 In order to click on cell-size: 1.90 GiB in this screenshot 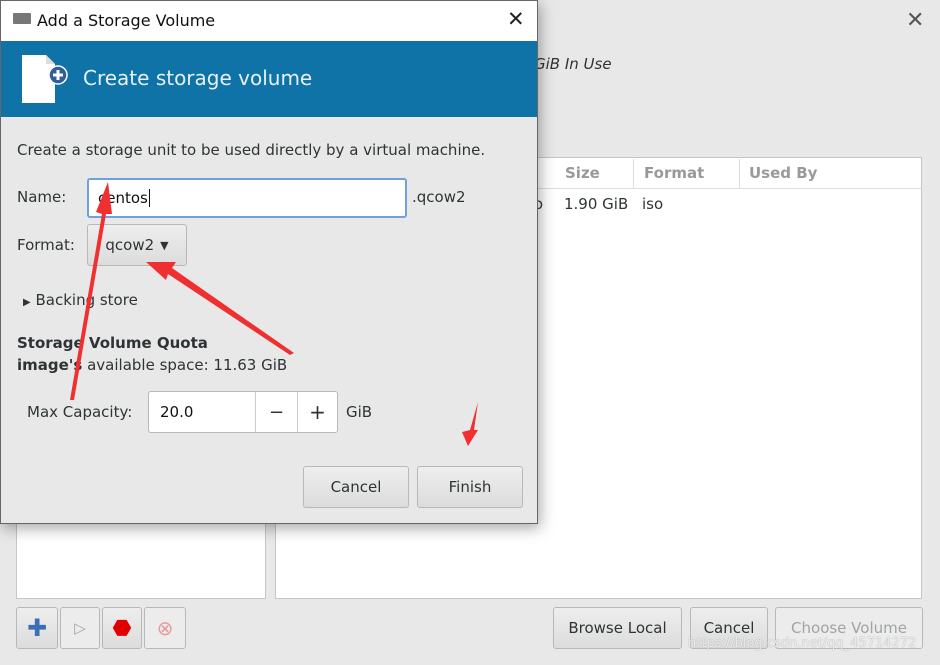, I will do `click(596, 204)`.